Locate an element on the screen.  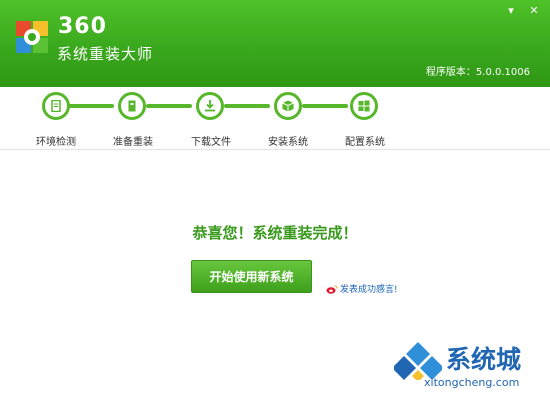
feedback-link-text: 发表成功感言! is located at coordinates (369, 290).